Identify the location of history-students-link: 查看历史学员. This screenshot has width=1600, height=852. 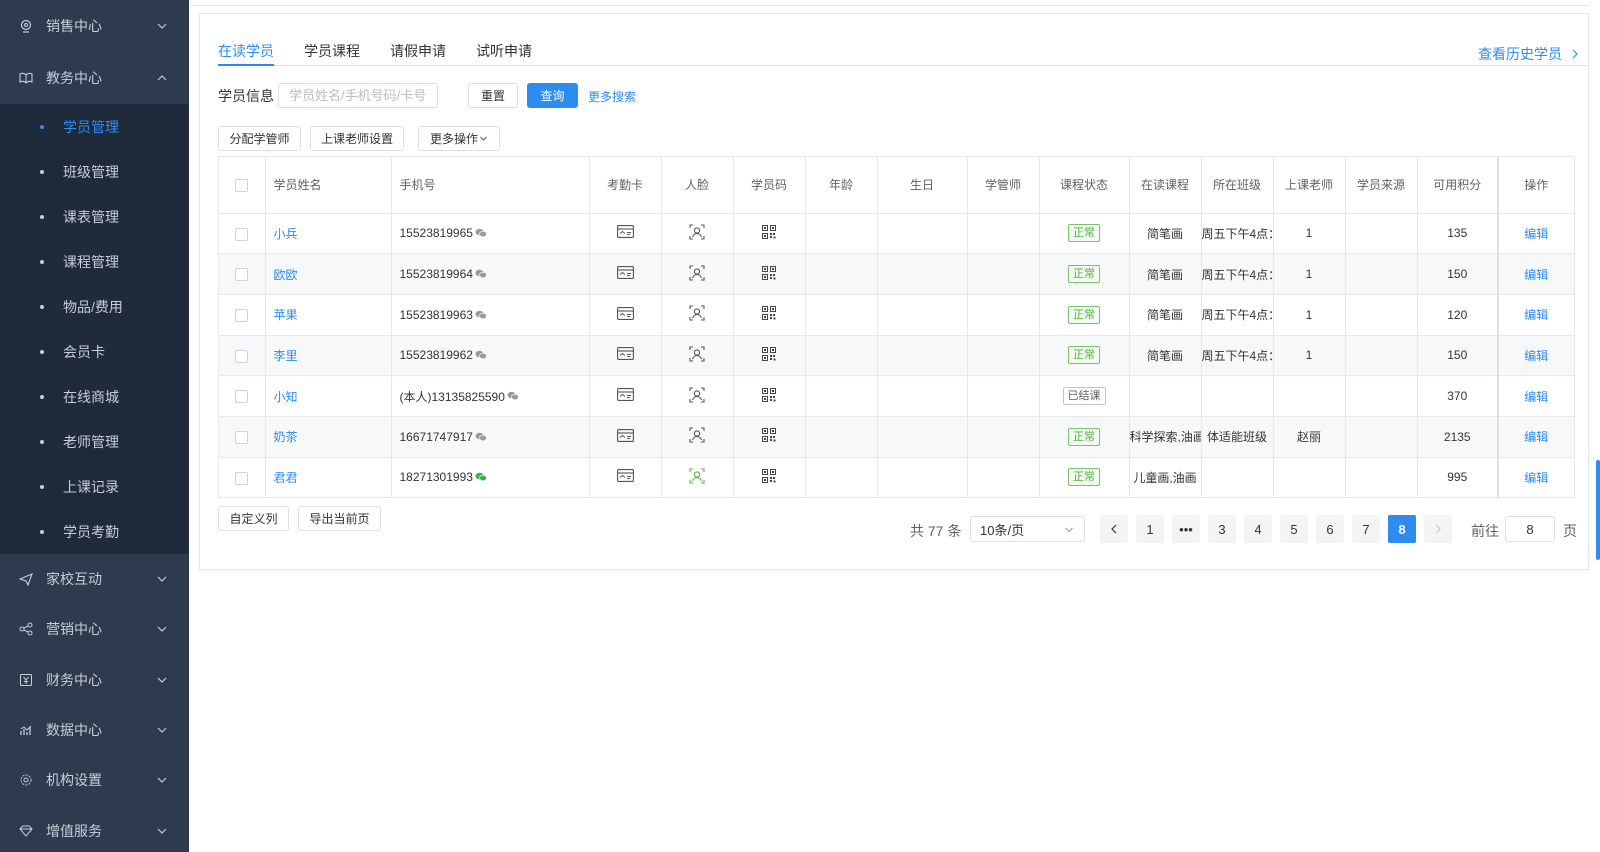
(1529, 54).